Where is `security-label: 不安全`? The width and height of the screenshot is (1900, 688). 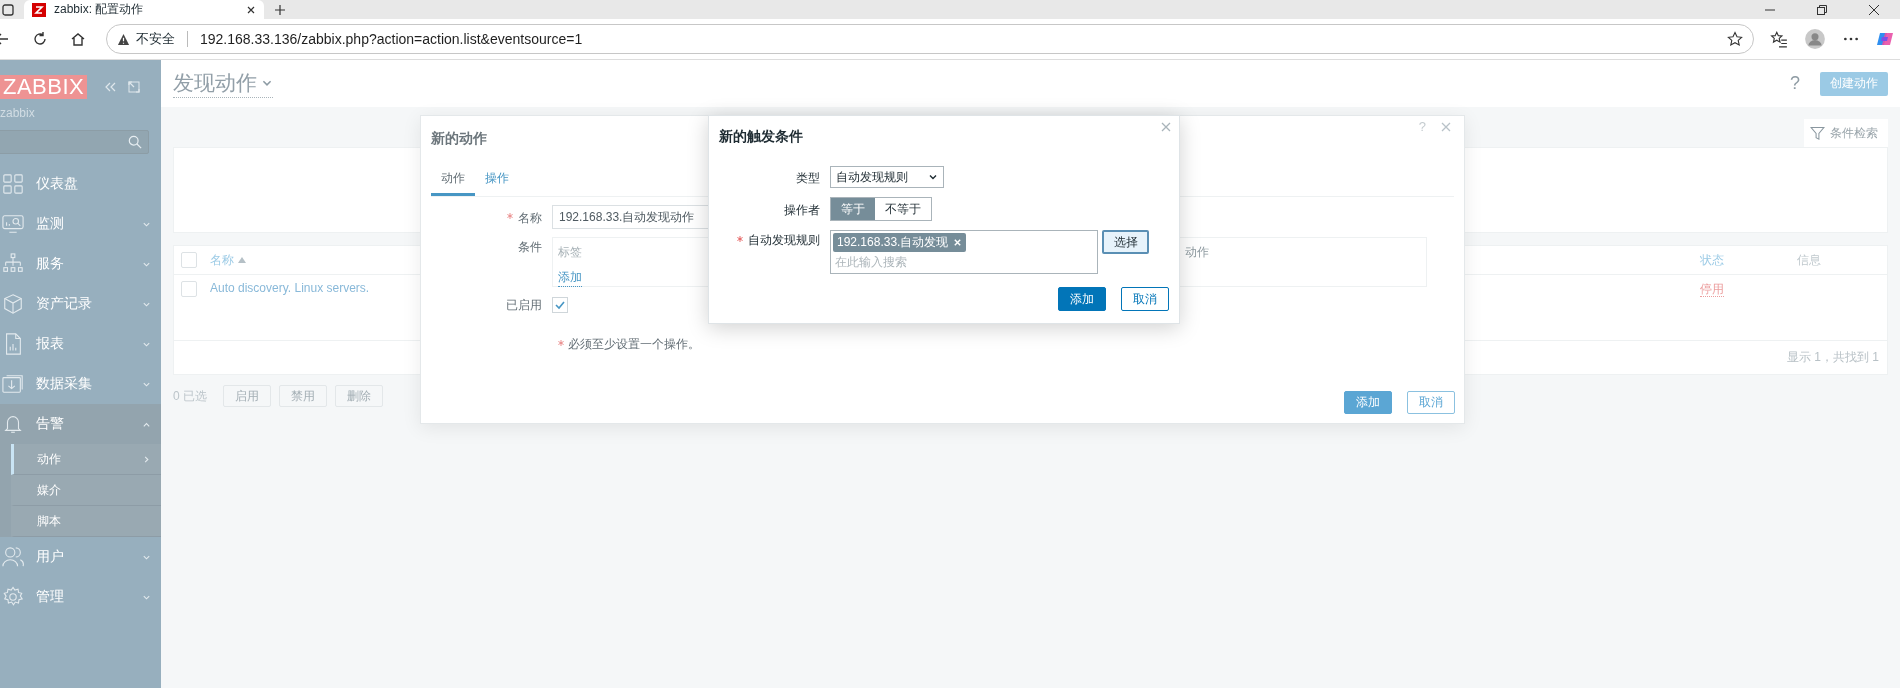
security-label: 不安全 is located at coordinates (155, 39).